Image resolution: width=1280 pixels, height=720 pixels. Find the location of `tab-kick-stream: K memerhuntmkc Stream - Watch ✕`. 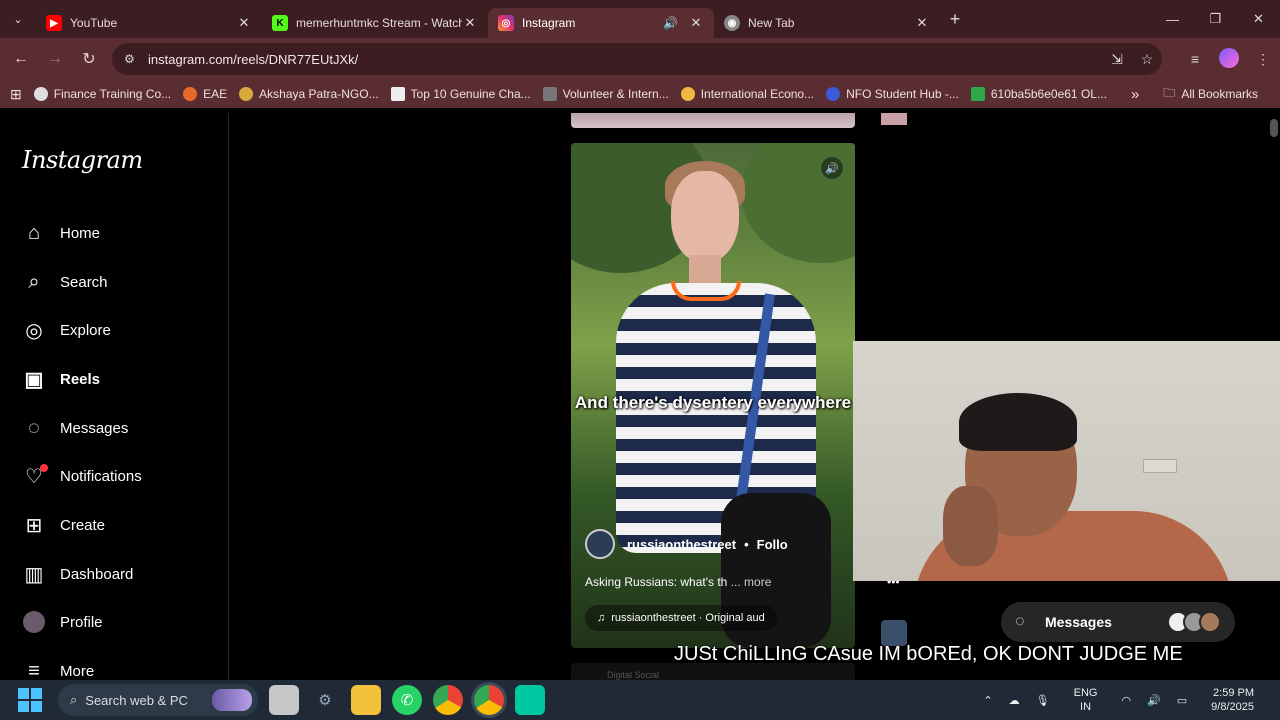

tab-kick-stream: K memerhuntmkc Stream - Watch ✕ is located at coordinates (375, 23).